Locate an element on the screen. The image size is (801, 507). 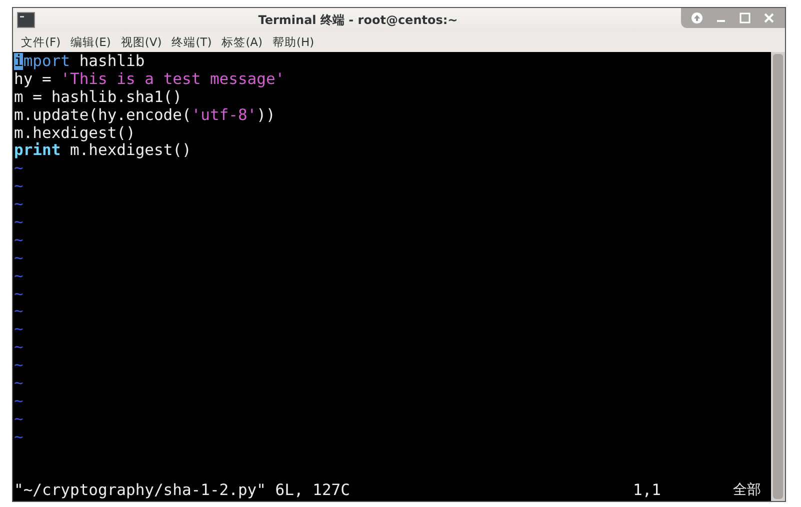
terminal-icon is located at coordinates (26, 20).